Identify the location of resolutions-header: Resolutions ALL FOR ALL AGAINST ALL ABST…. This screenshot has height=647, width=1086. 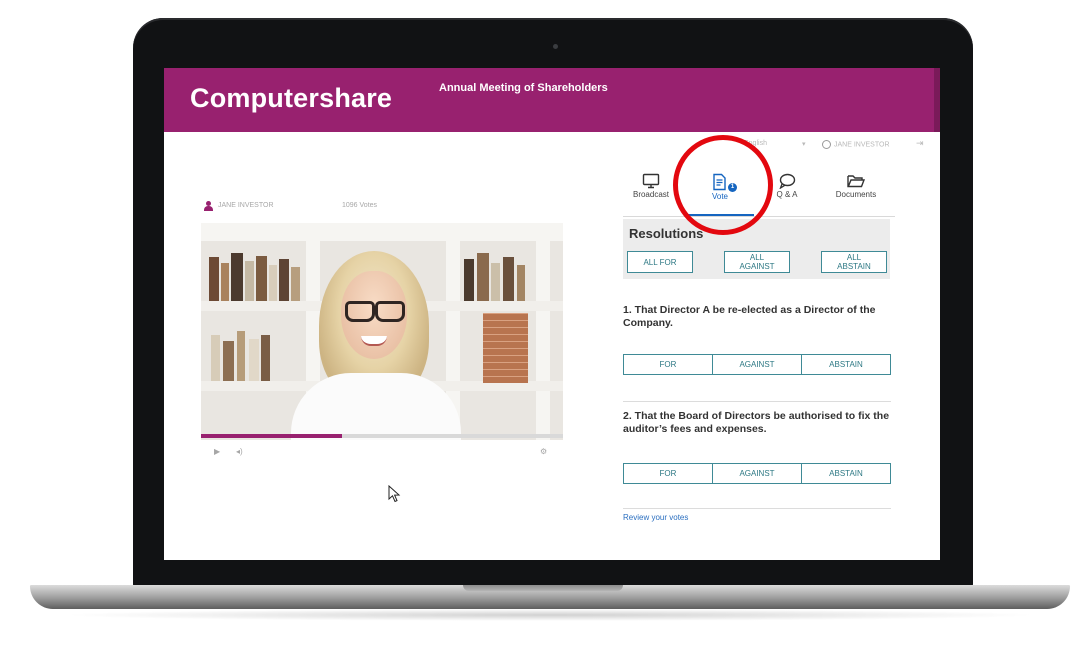
(756, 249).